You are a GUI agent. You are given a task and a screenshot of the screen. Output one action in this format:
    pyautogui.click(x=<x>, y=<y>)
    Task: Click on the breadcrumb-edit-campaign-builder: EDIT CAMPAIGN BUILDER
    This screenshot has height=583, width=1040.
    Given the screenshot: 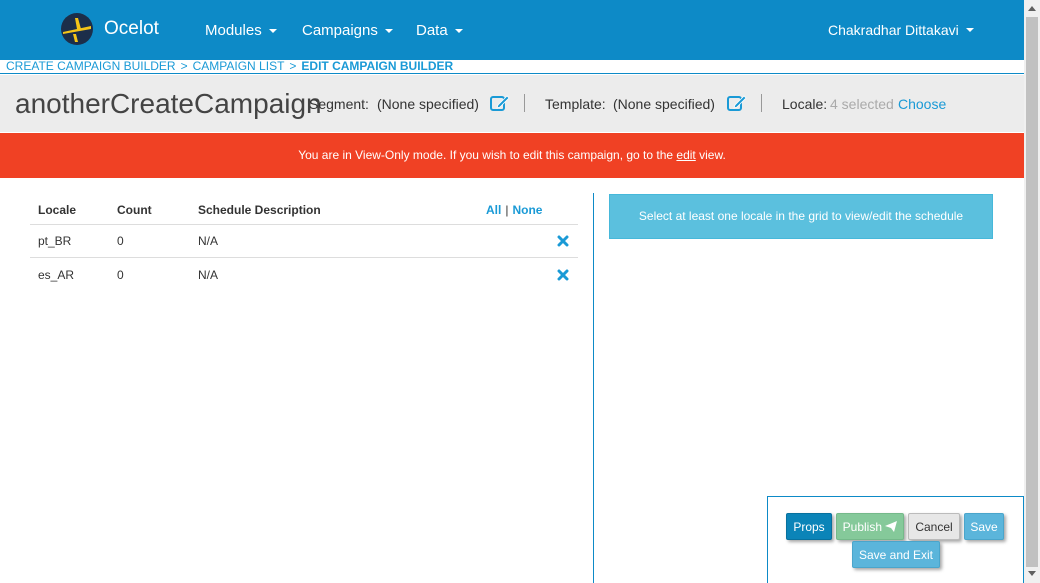 What is the action you would take?
    pyautogui.click(x=377, y=66)
    